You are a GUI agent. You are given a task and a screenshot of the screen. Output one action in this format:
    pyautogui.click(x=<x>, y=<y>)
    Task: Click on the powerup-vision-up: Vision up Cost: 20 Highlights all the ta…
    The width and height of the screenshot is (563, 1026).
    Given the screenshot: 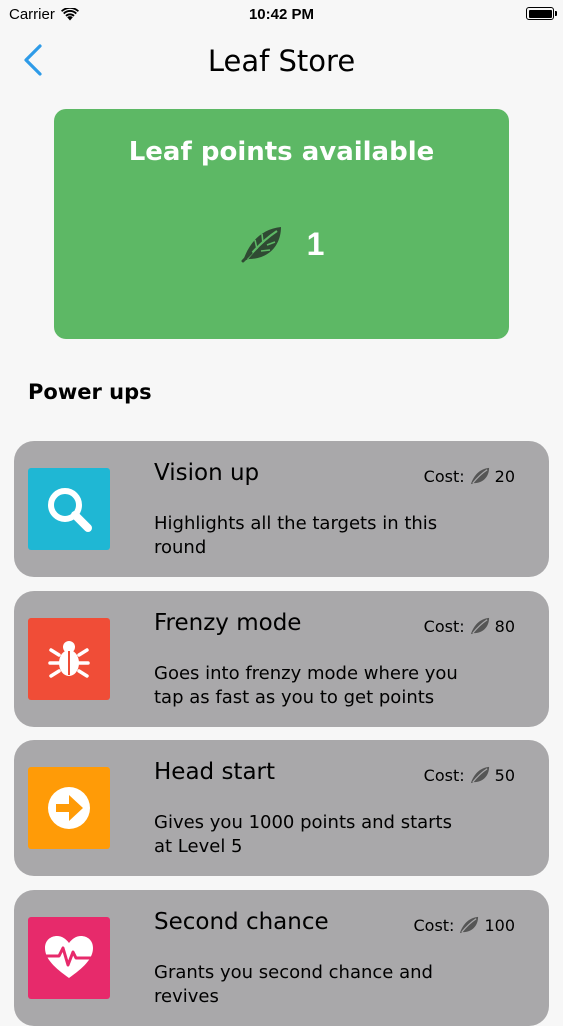 What is the action you would take?
    pyautogui.click(x=281, y=509)
    